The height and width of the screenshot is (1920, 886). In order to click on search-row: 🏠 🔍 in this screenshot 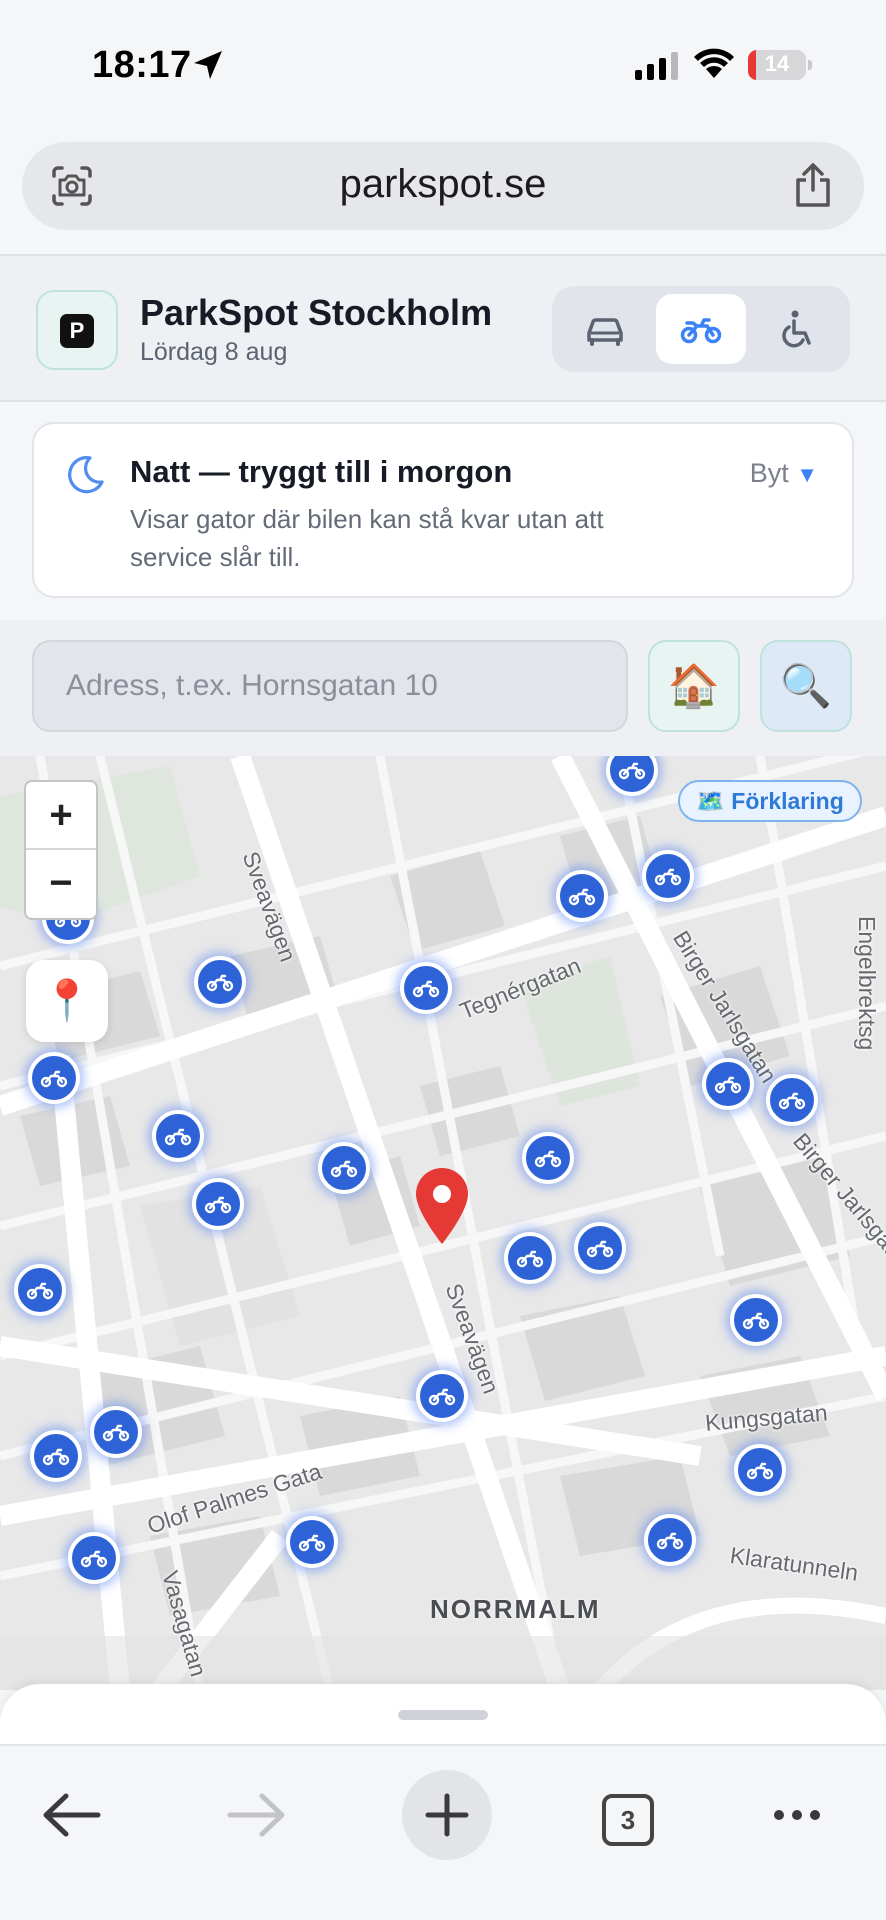, I will do `click(443, 688)`.